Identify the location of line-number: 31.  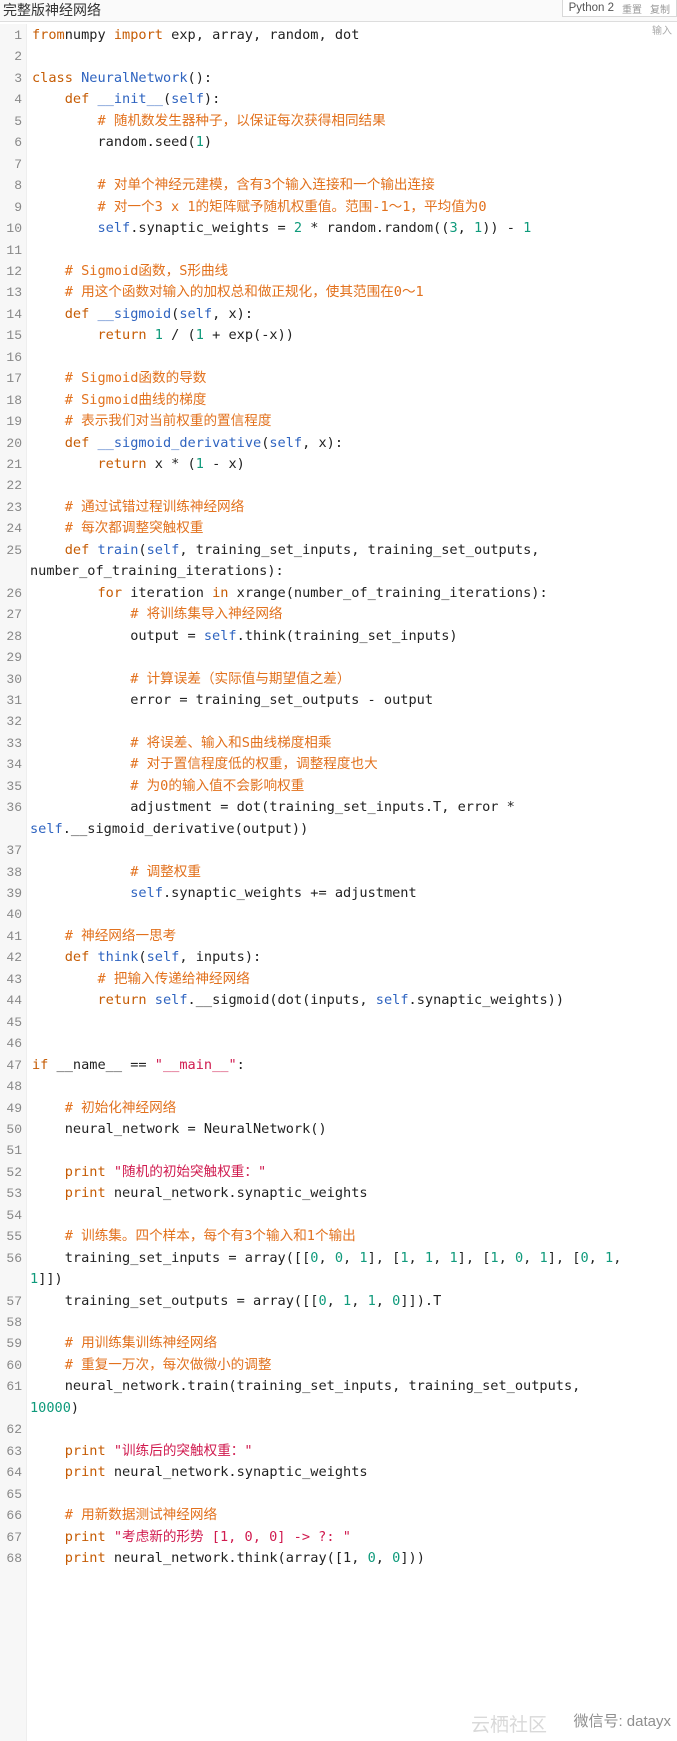
(14, 700).